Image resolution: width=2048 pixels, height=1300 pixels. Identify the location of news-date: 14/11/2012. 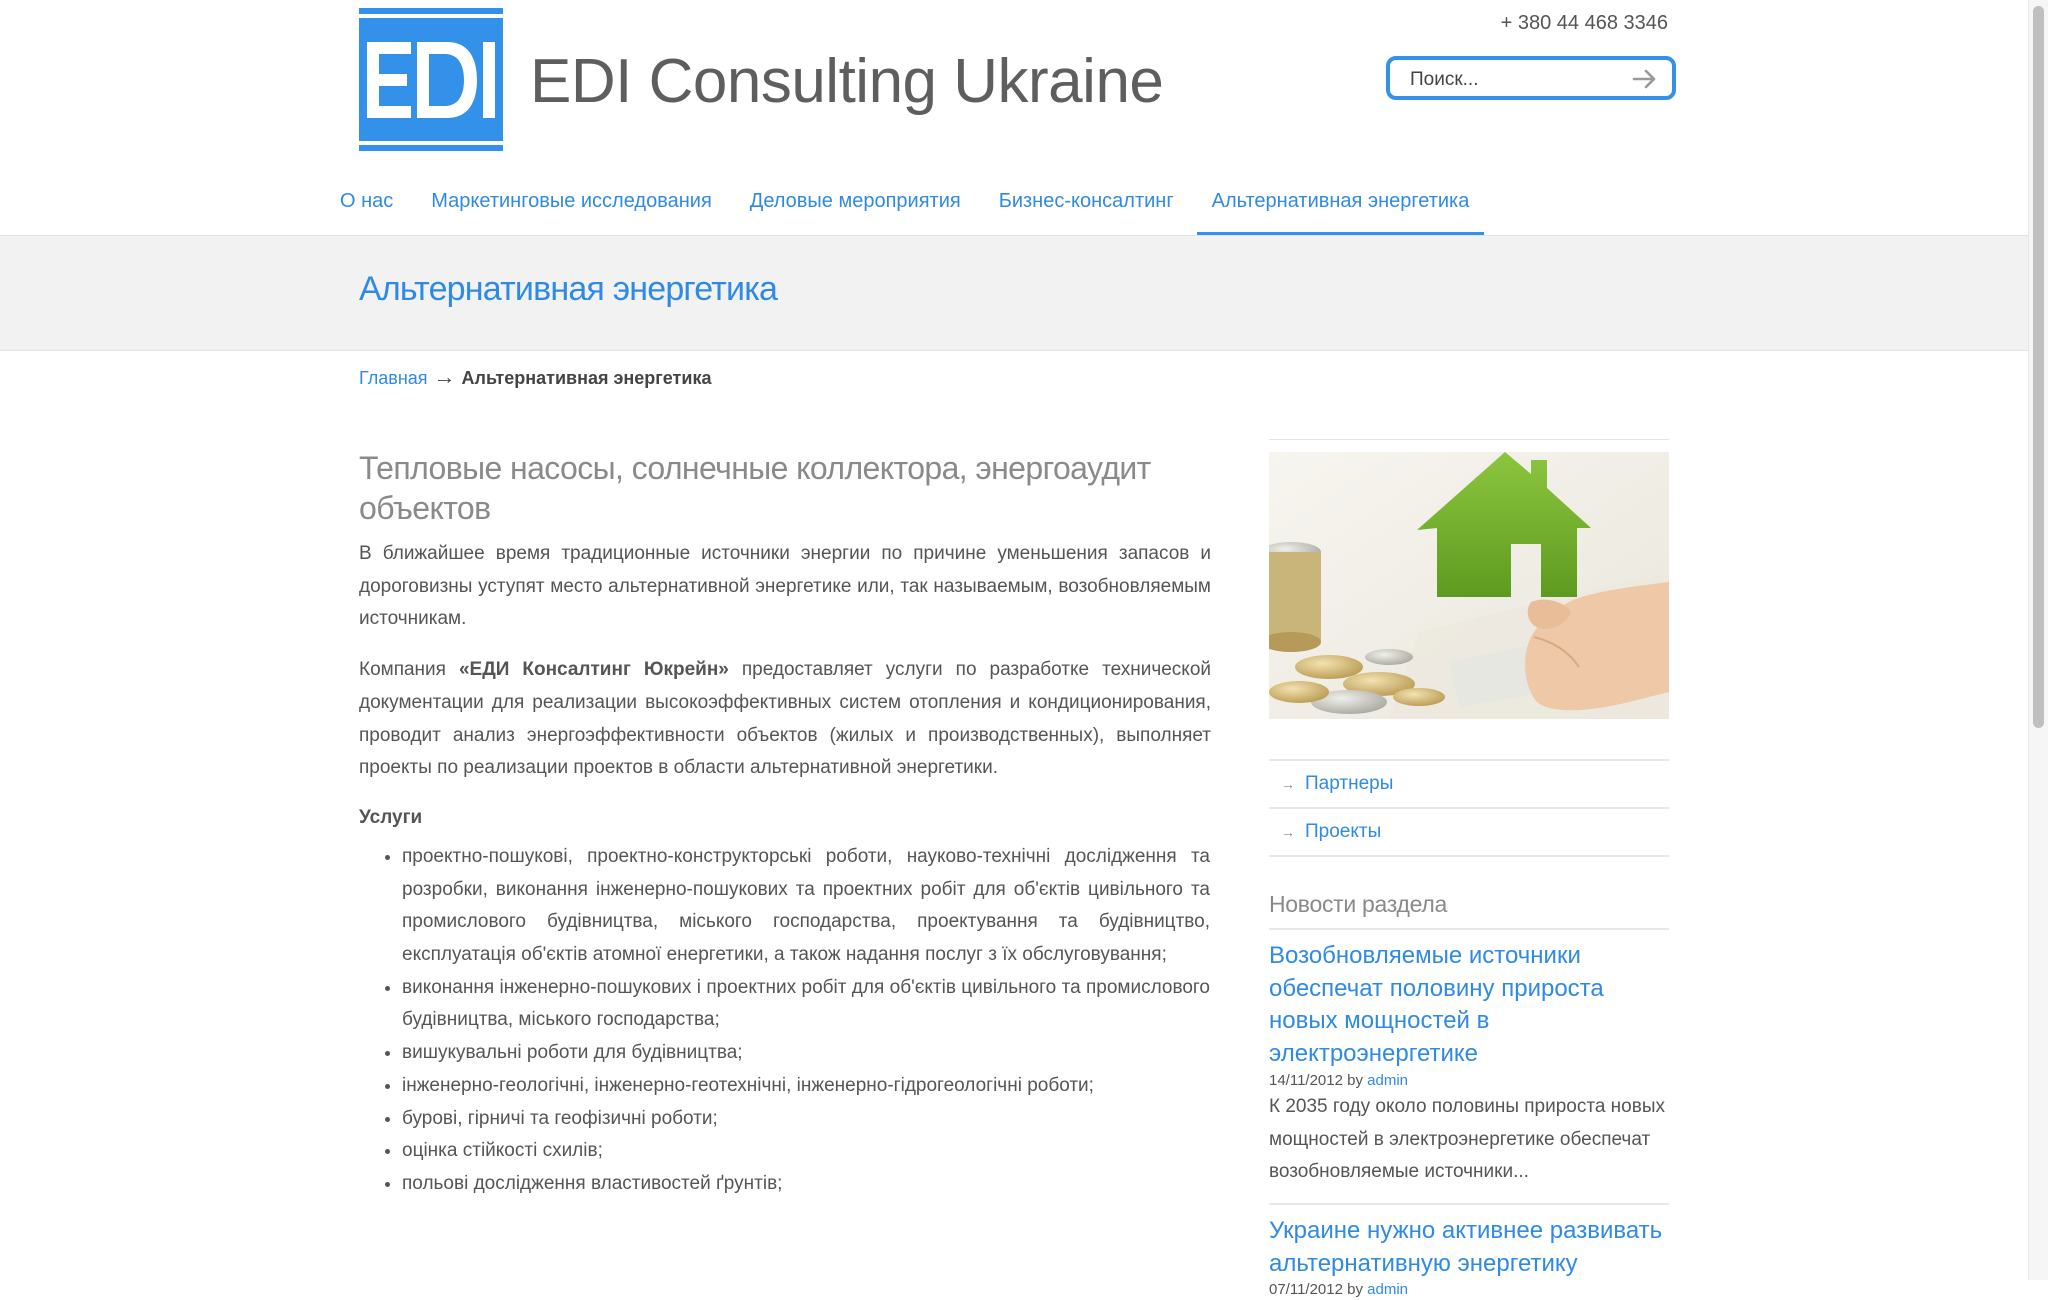
(1306, 1080).